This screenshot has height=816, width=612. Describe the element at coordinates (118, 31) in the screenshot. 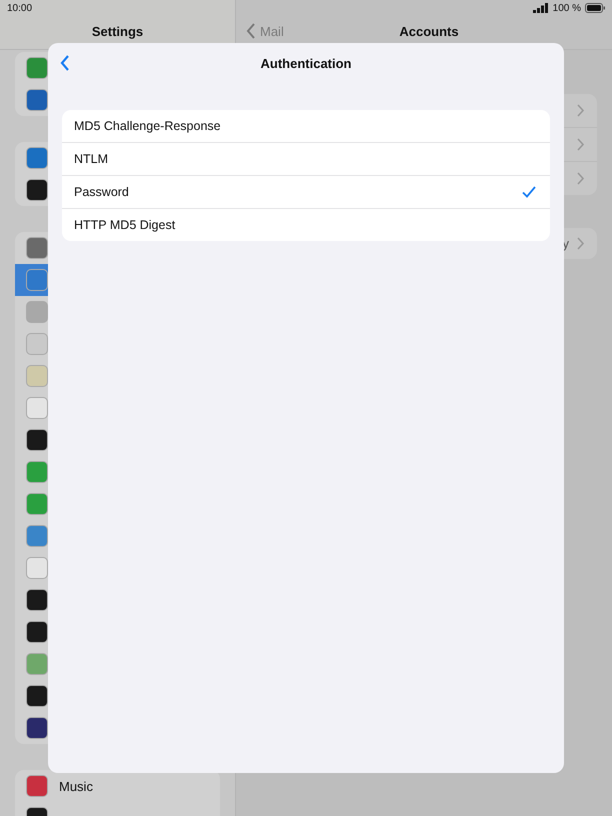

I see `sidebar-title: Settings` at that location.